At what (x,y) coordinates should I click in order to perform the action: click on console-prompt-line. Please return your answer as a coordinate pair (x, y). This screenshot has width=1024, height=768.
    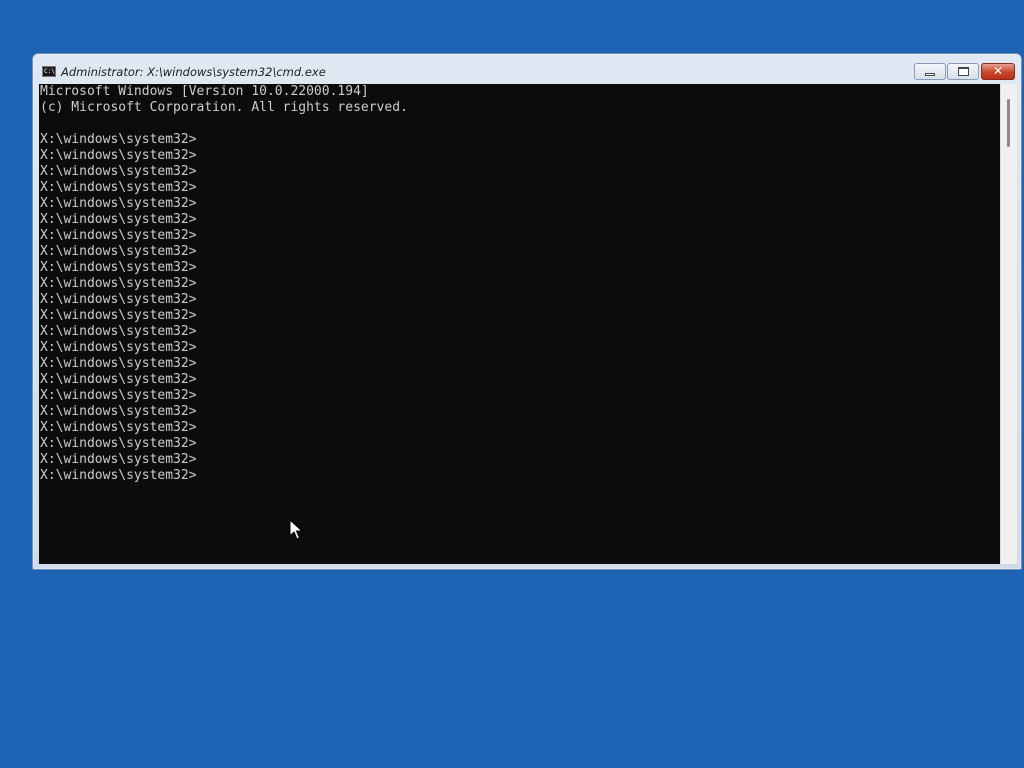
    Looking at the image, I should click on (520, 124).